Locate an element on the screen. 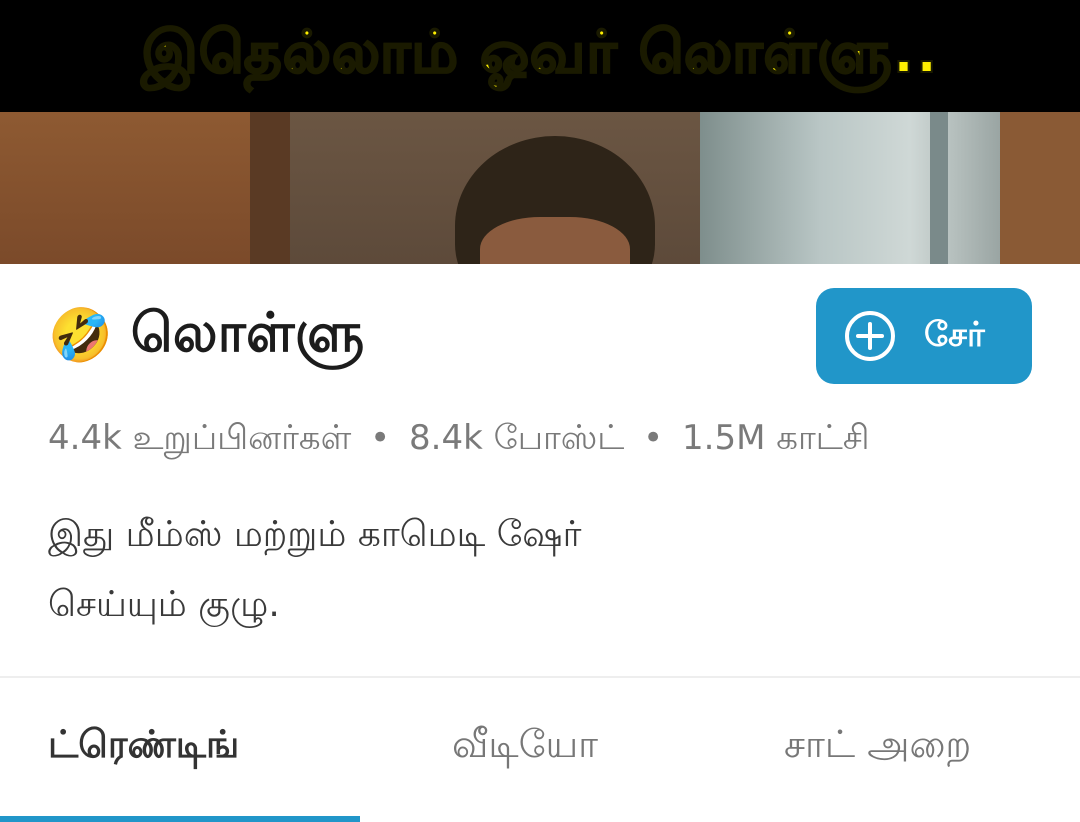 The height and width of the screenshot is (822, 1080). member-count: 4.4k உறுப்பினர்கள் is located at coordinates (200, 438).